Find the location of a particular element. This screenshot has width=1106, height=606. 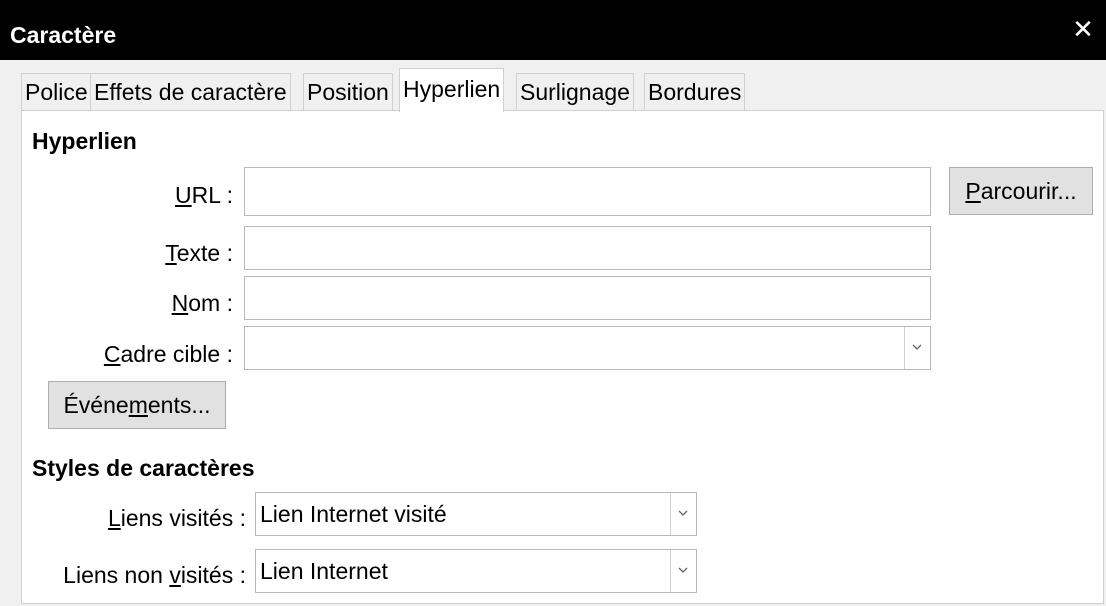

url-input is located at coordinates (587, 191).